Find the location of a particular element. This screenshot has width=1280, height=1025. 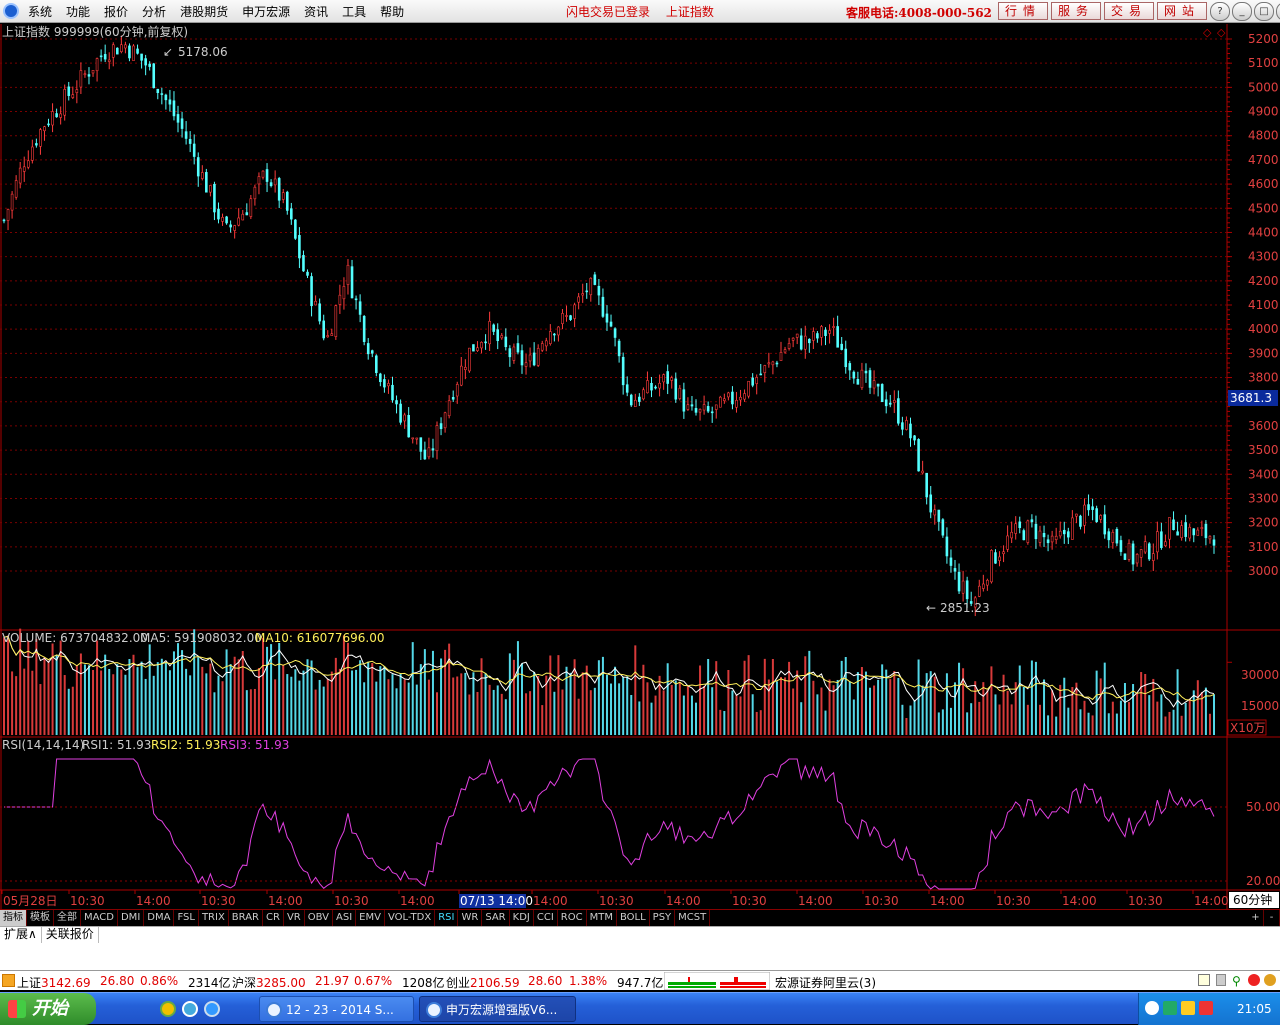

quote-button: 行情 is located at coordinates (1023, 11).